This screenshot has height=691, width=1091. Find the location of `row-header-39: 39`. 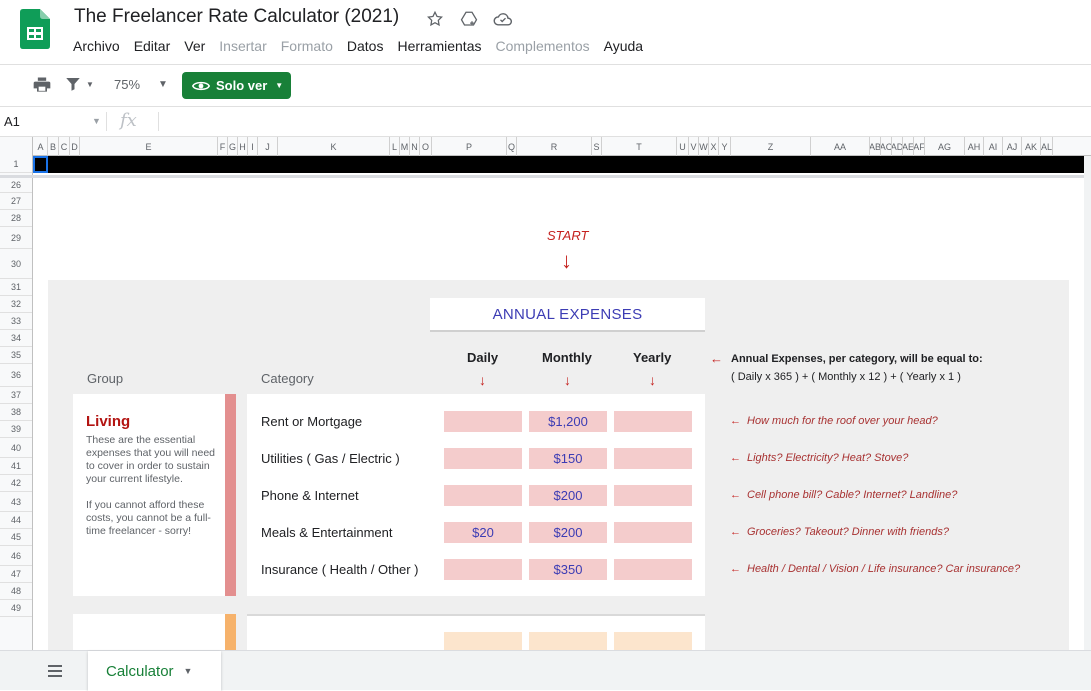

row-header-39: 39 is located at coordinates (16, 429).